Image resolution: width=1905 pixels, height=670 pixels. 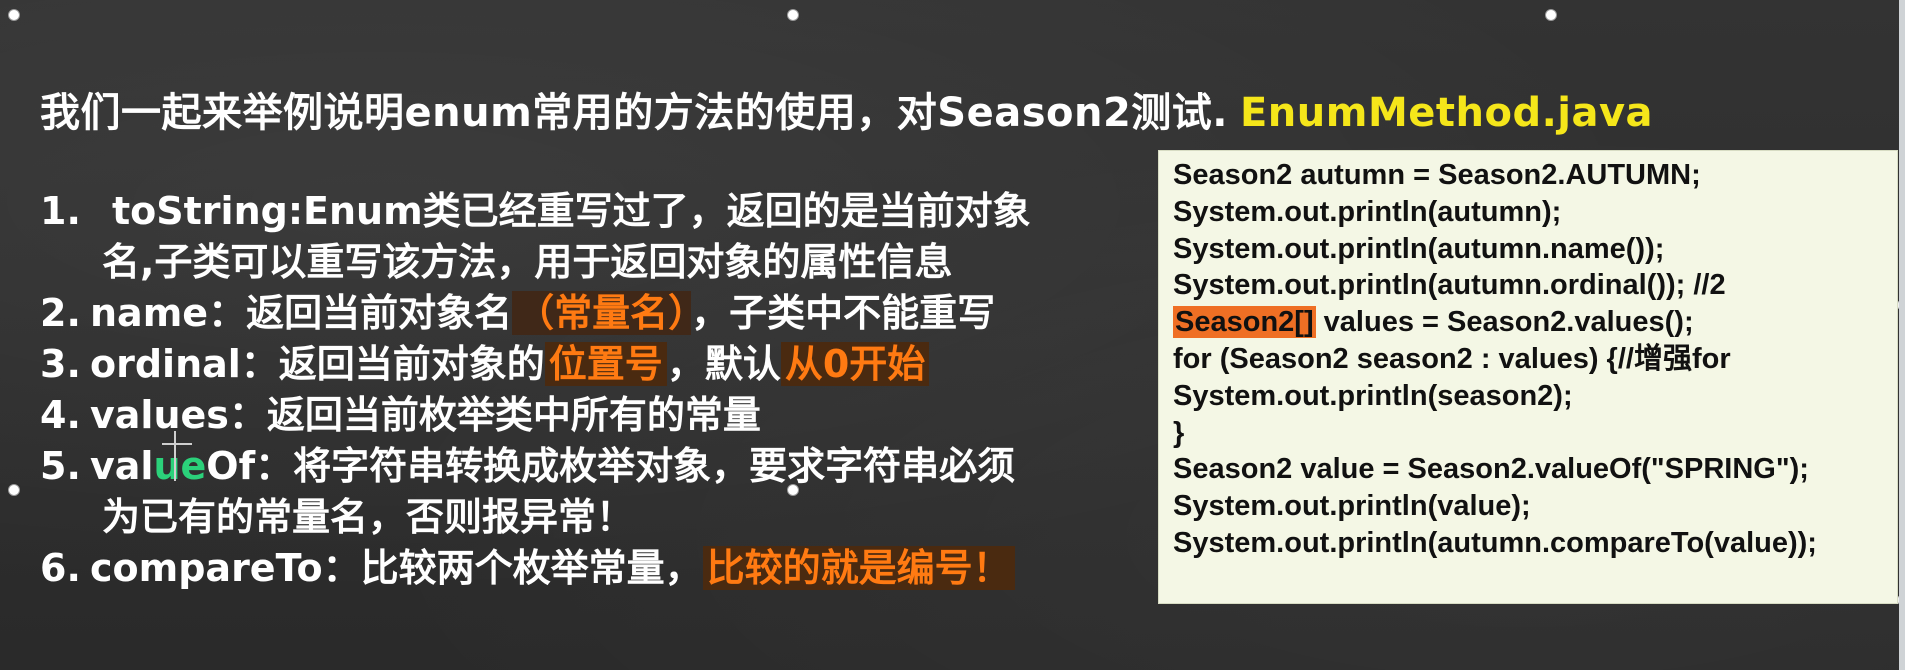 I want to click on list-item-continuation: 名,子类可以重写该方法，用于返回对象的属性信息, so click(x=527, y=262).